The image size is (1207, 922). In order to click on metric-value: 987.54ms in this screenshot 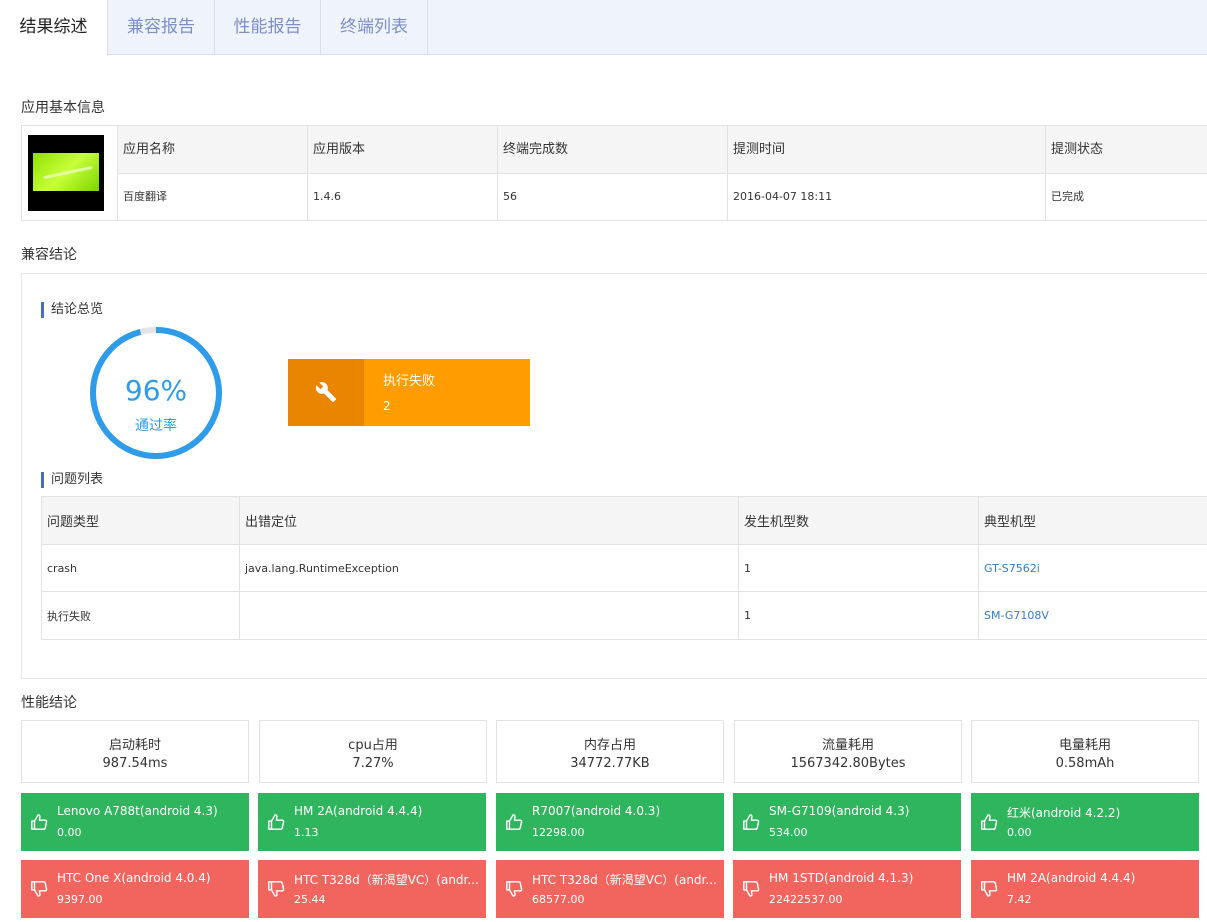, I will do `click(135, 763)`.